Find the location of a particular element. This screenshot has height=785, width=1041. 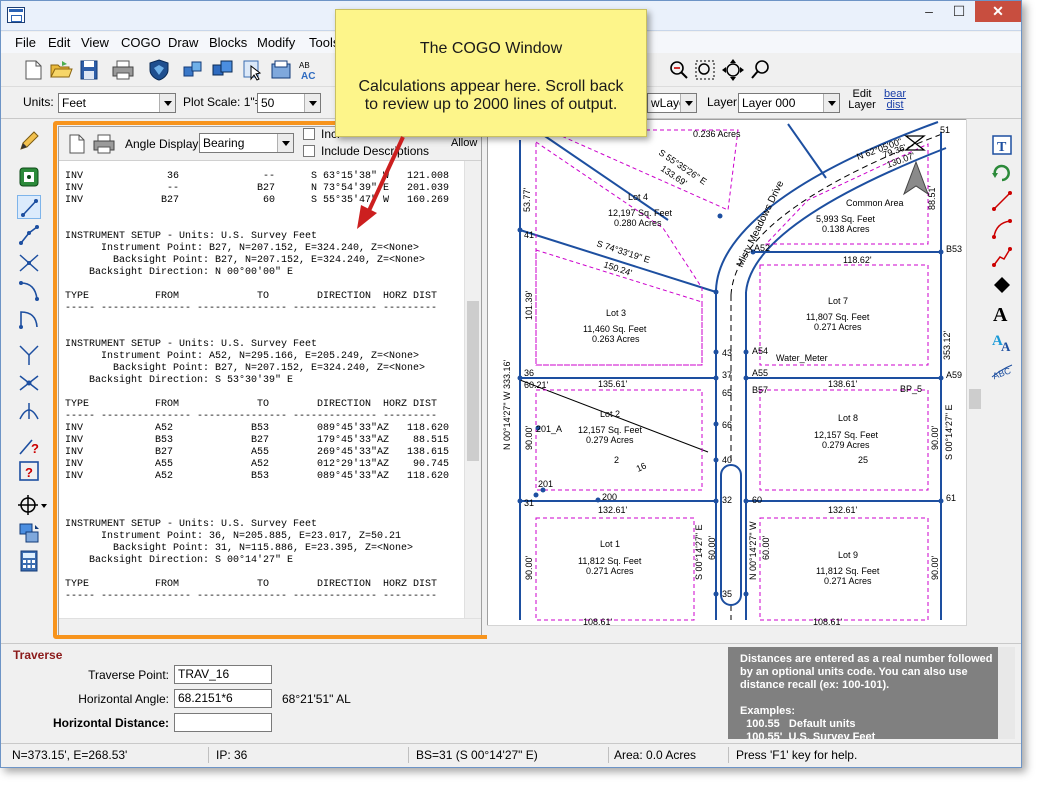

text-style-icon: AA is located at coordinates (1002, 341).